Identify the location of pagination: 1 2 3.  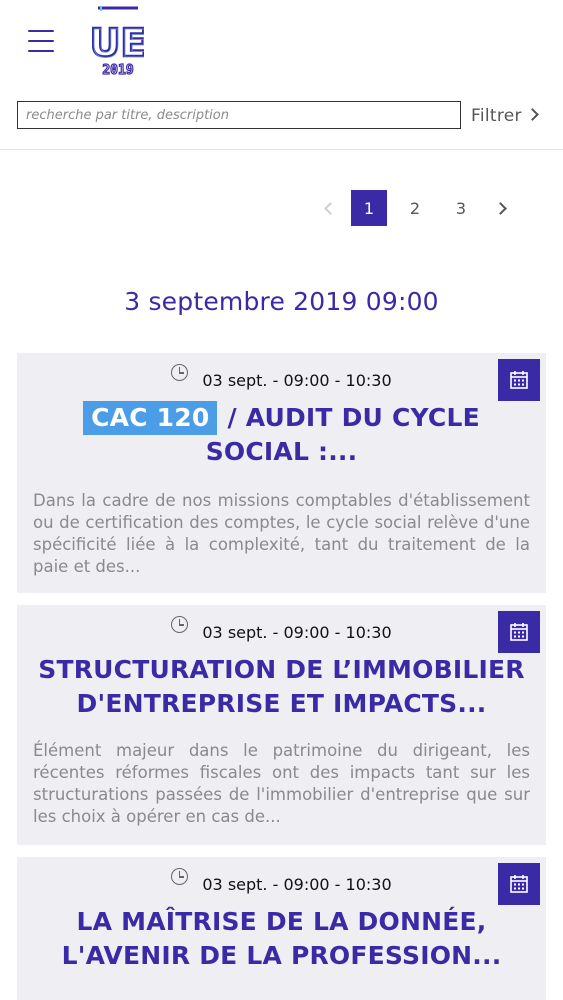
(415, 208).